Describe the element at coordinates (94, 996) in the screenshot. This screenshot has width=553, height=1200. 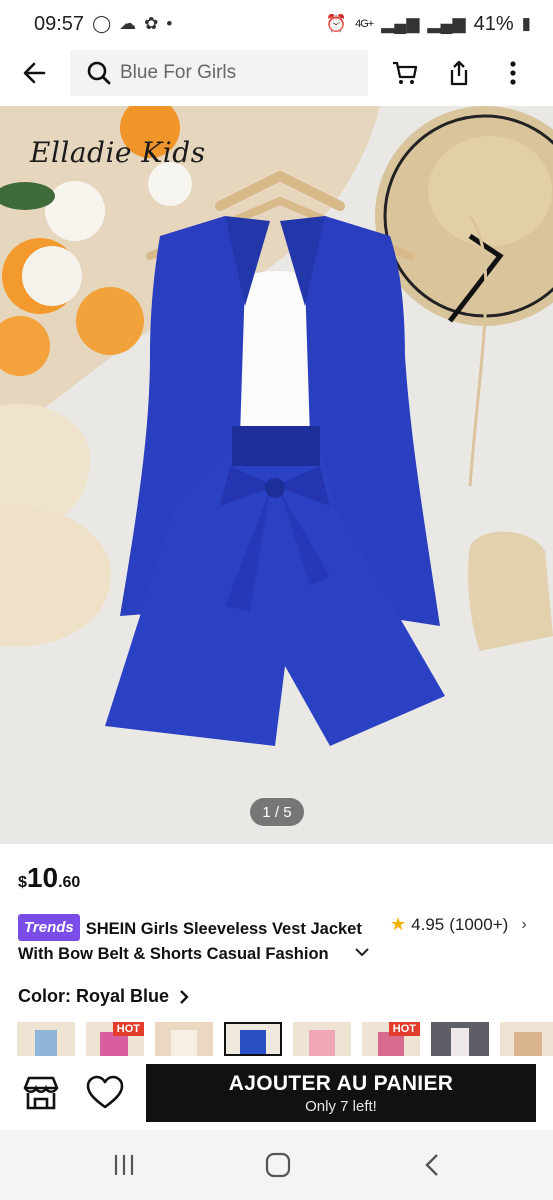
I see `color-label: Color: Royal Blue` at that location.